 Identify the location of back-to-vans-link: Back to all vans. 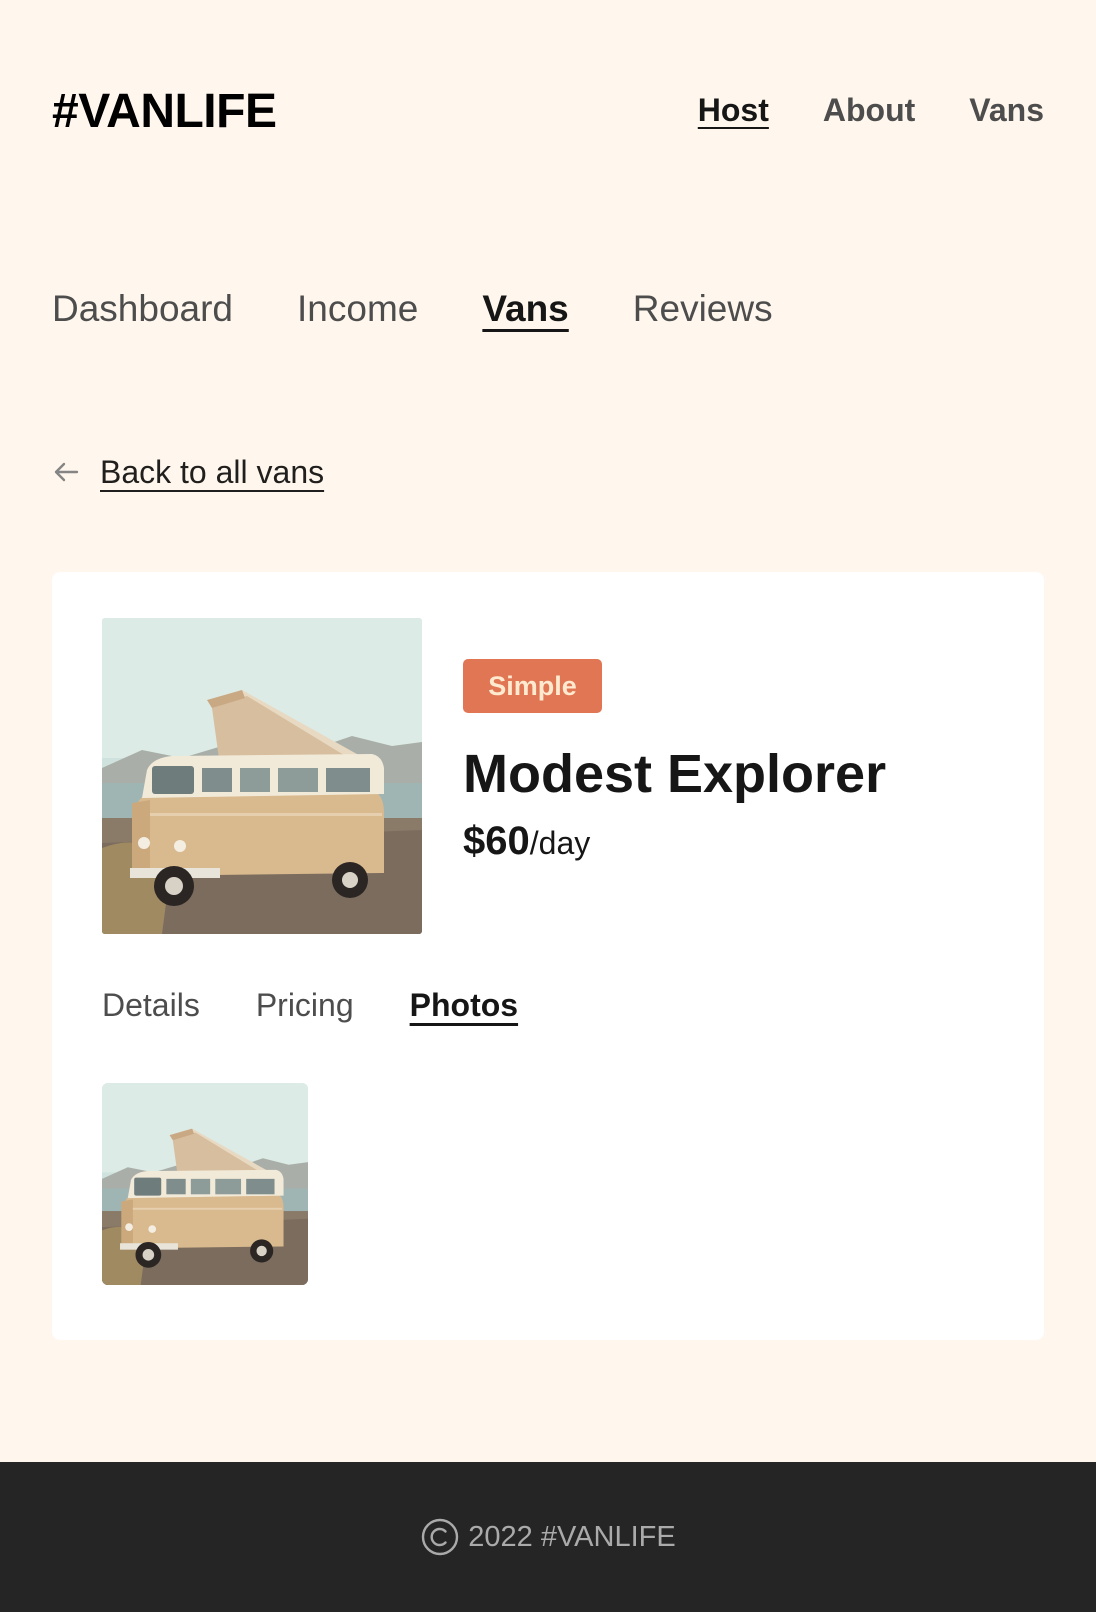
(188, 472).